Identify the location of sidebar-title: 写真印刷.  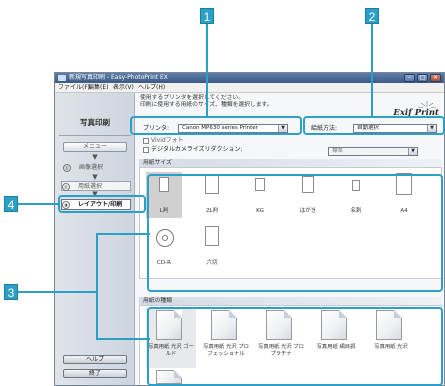
(95, 122).